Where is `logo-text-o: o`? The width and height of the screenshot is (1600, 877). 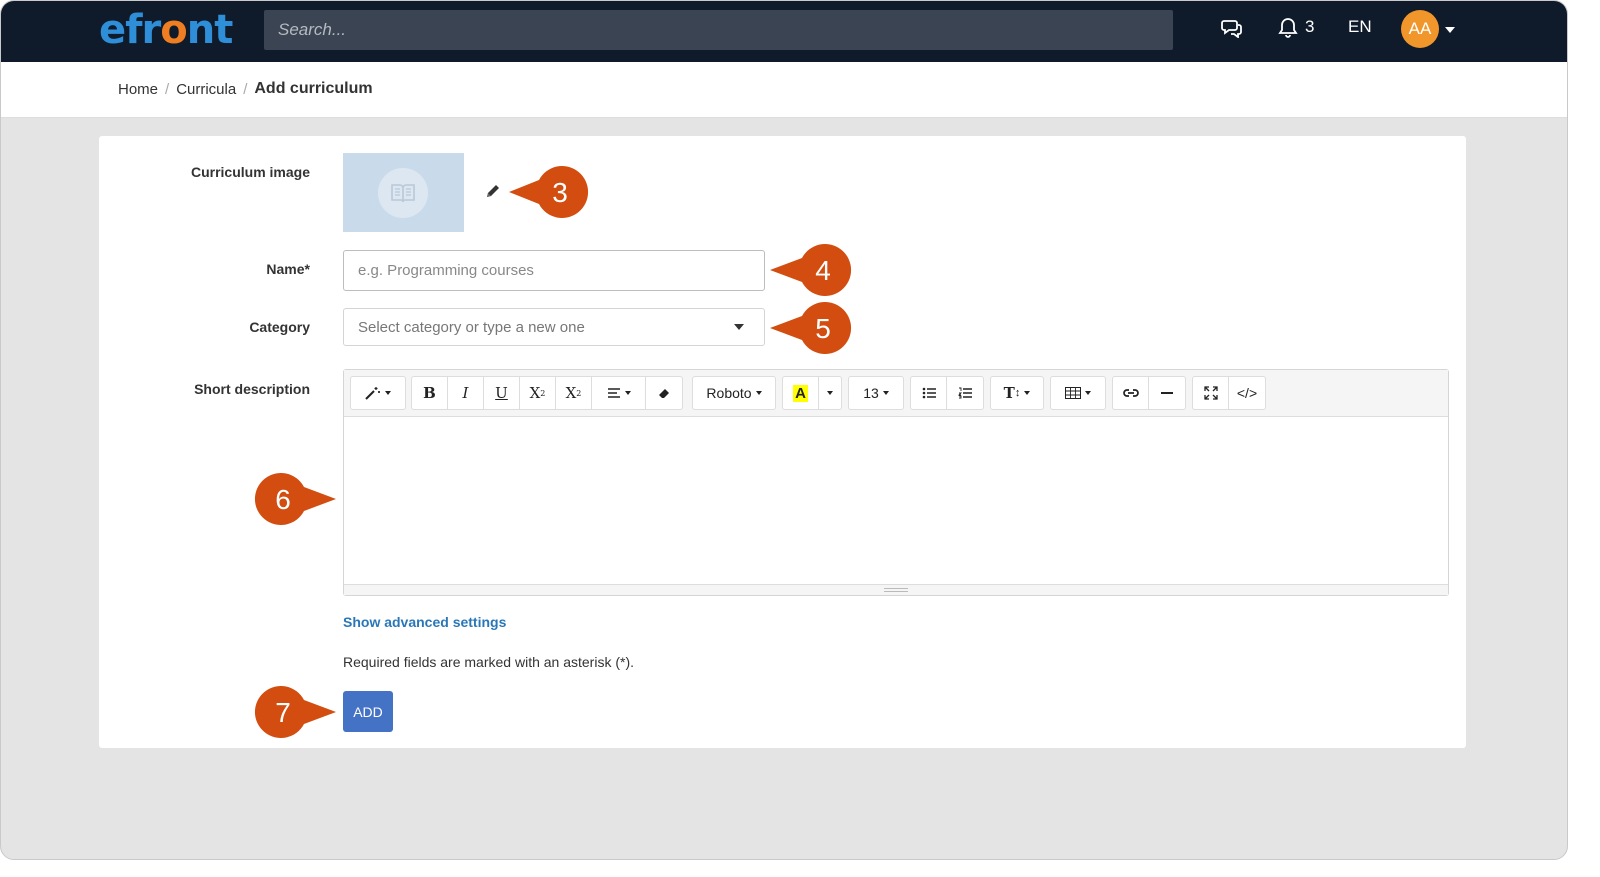
logo-text-o: o is located at coordinates (174, 30).